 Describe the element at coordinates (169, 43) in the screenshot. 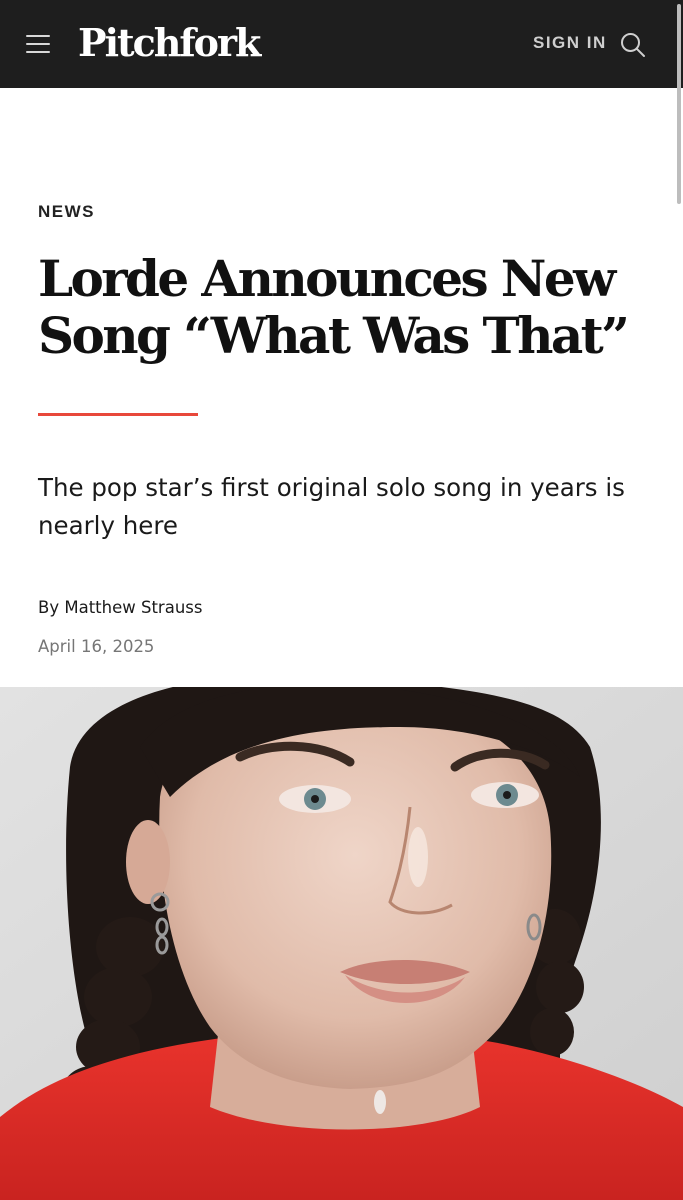

I see `site-logo: Pitchfork` at that location.